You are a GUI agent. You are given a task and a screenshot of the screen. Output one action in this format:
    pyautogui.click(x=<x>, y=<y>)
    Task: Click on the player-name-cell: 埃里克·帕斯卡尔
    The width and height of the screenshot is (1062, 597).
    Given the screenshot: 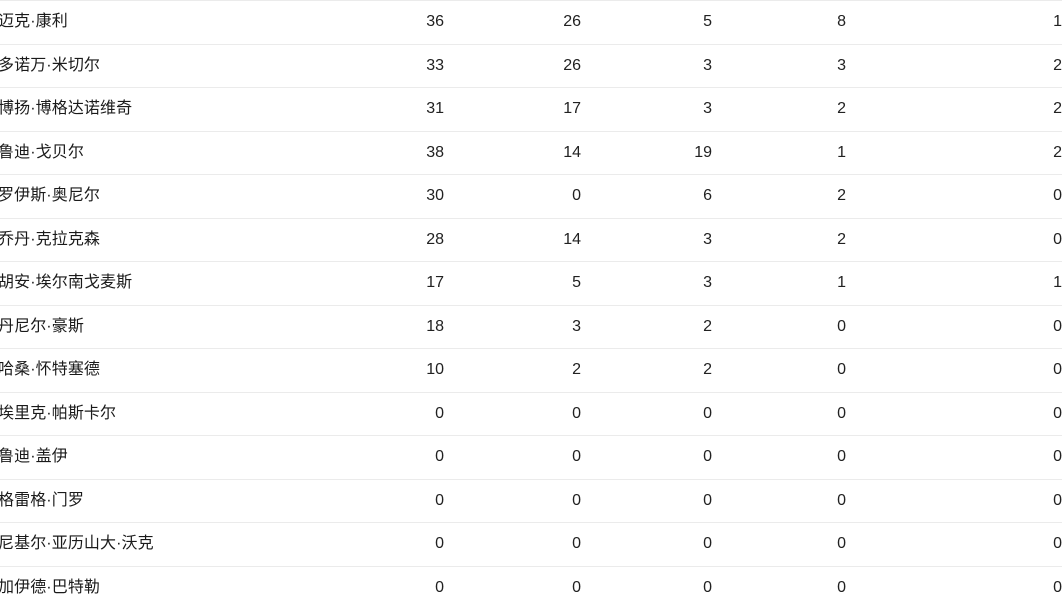 What is the action you would take?
    pyautogui.click(x=165, y=413)
    